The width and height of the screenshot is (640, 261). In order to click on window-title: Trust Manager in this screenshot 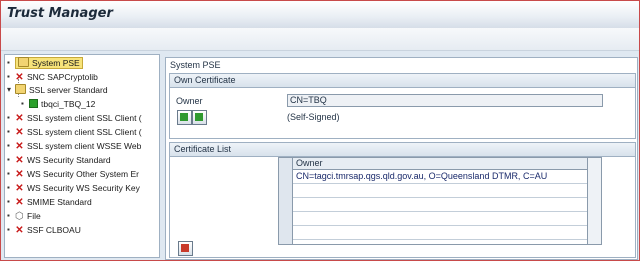, I will do `click(60, 13)`.